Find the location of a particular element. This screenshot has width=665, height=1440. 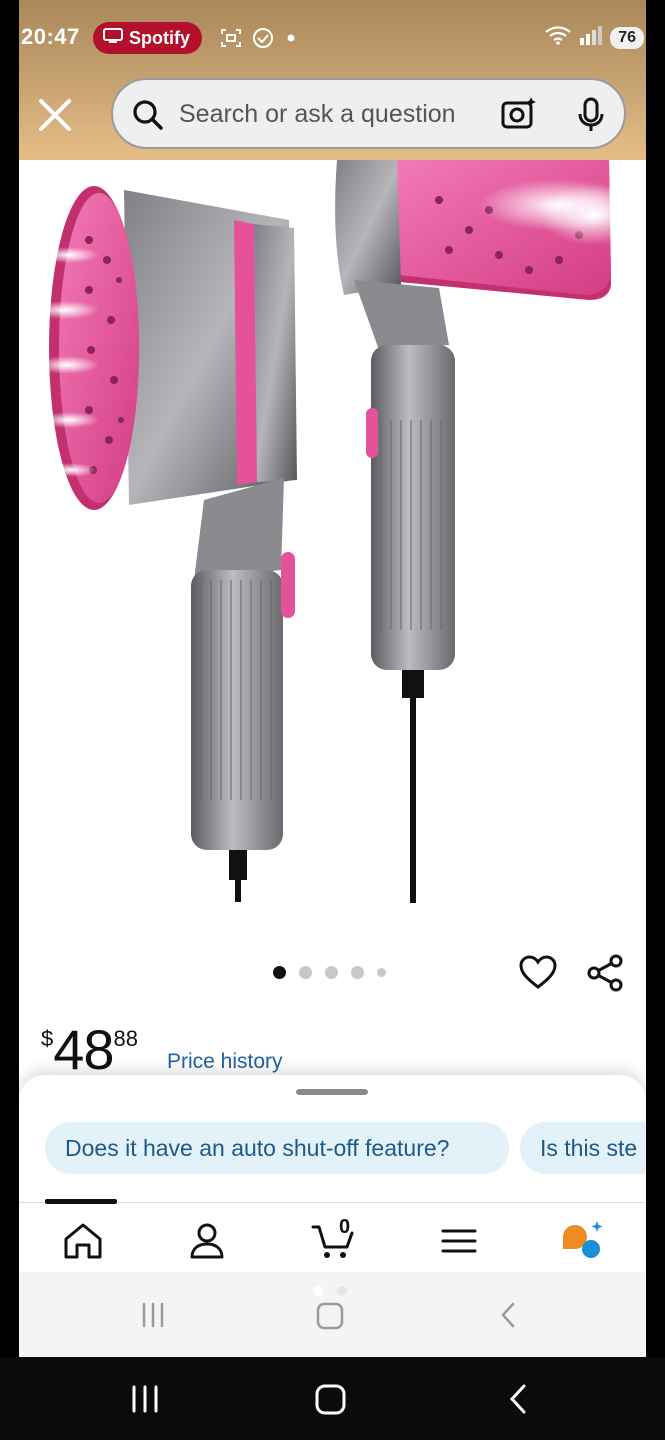

product-price: $ 48 88 is located at coordinates (89, 1050).